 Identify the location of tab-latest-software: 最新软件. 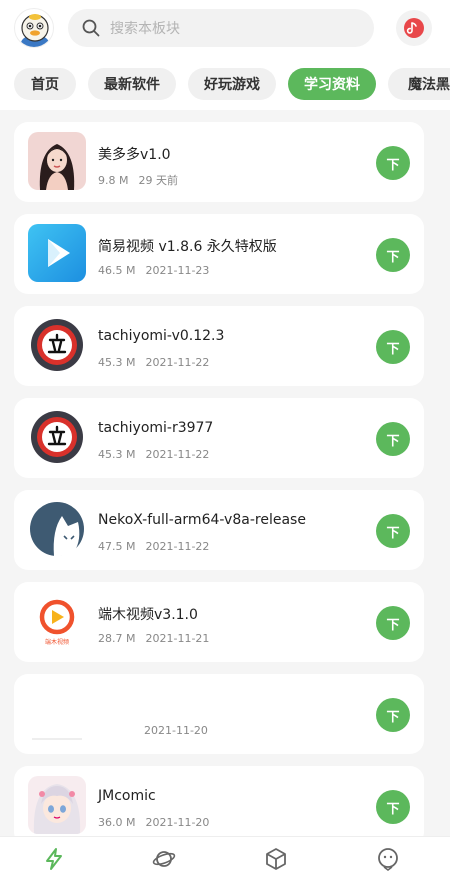
(132, 84).